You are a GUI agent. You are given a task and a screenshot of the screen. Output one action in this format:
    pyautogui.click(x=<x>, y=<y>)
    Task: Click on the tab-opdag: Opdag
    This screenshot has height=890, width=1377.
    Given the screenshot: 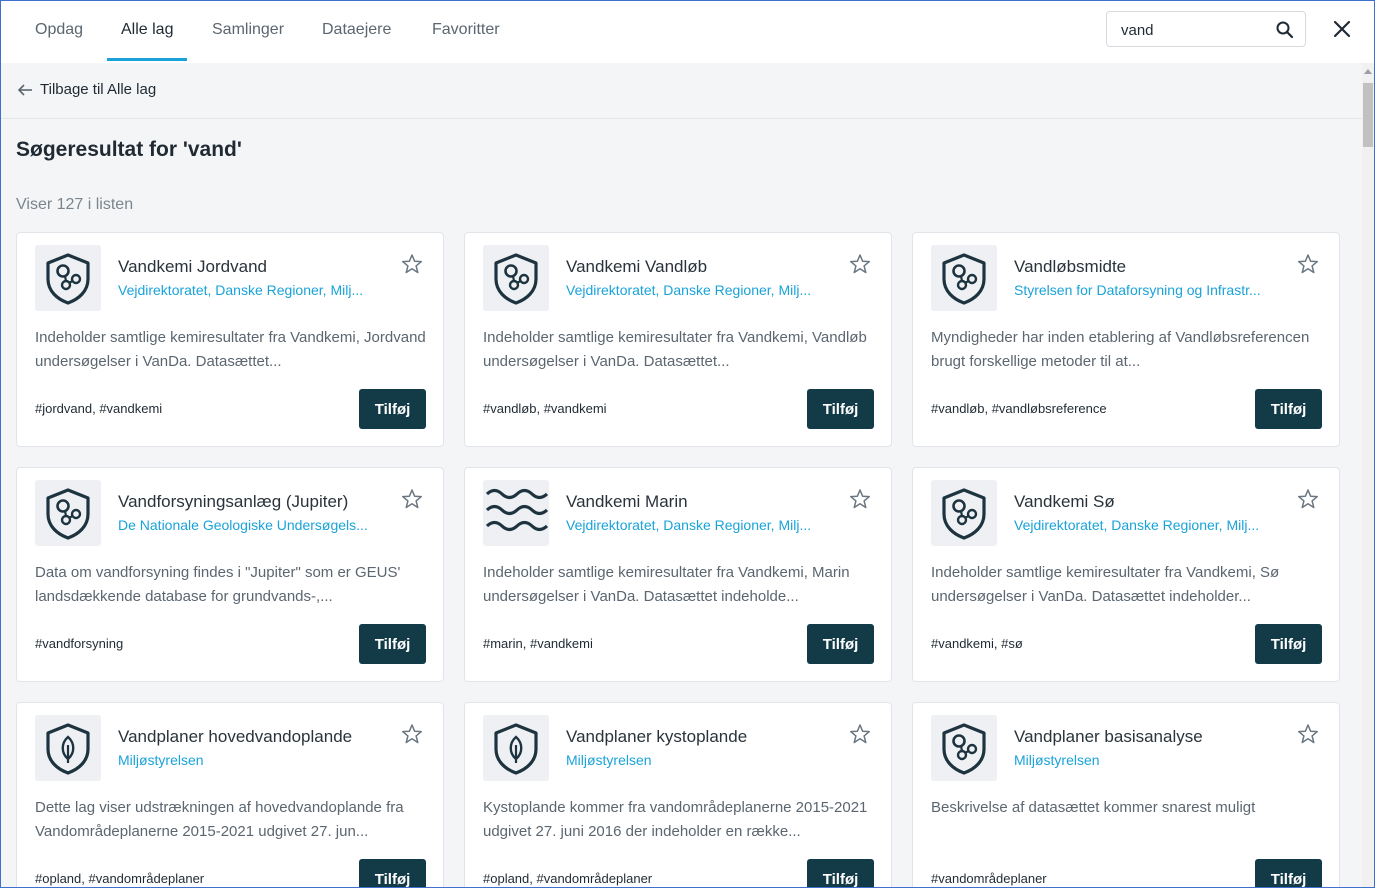 What is the action you would take?
    pyautogui.click(x=59, y=31)
    